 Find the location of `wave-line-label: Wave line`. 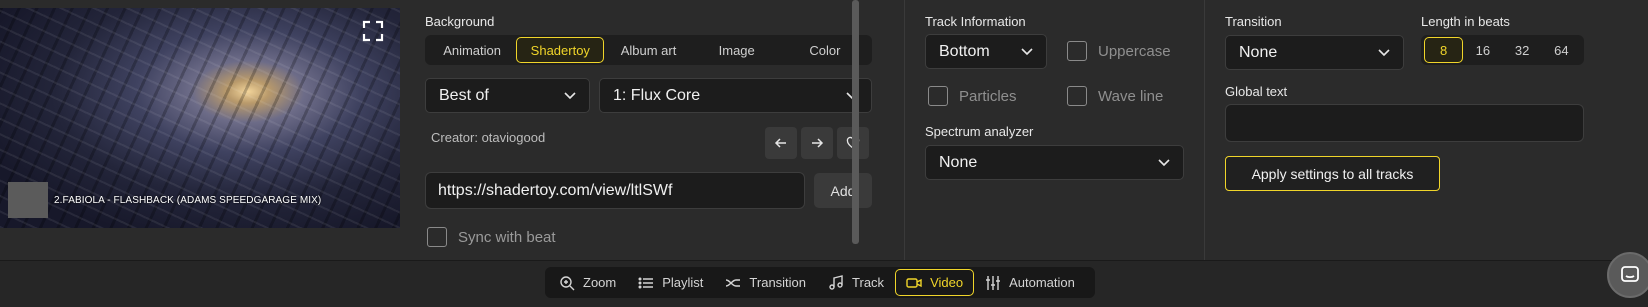

wave-line-label: Wave line is located at coordinates (1131, 96).